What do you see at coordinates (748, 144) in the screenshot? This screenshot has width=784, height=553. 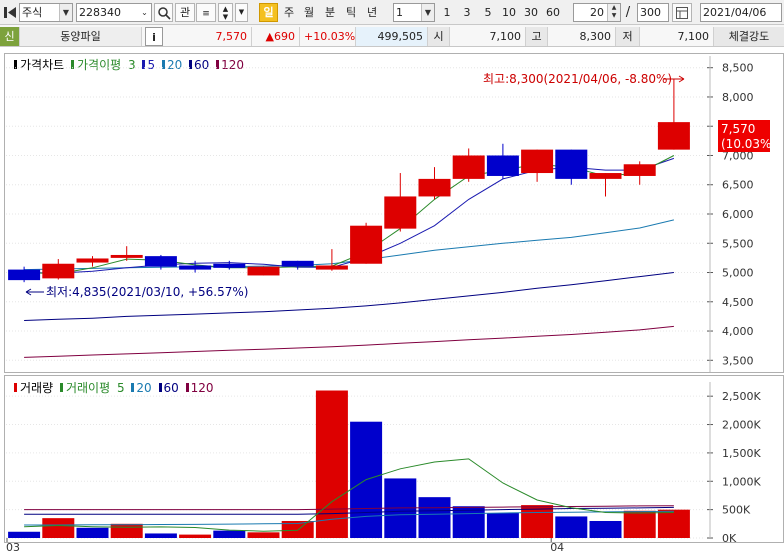 I see `last-price-tag-pct: (10.03%)` at bounding box center [748, 144].